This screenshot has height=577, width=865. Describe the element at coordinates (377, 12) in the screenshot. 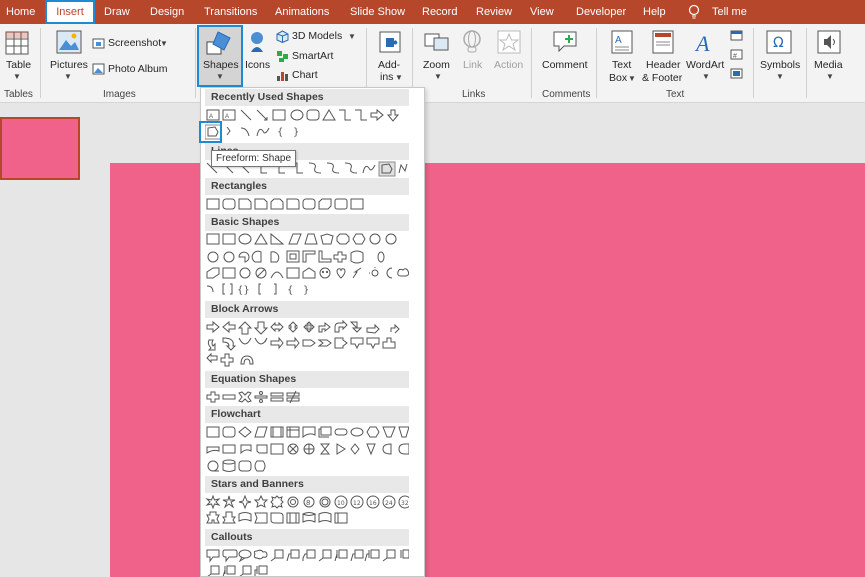

I see `tab-slide-show: Slide Show` at that location.